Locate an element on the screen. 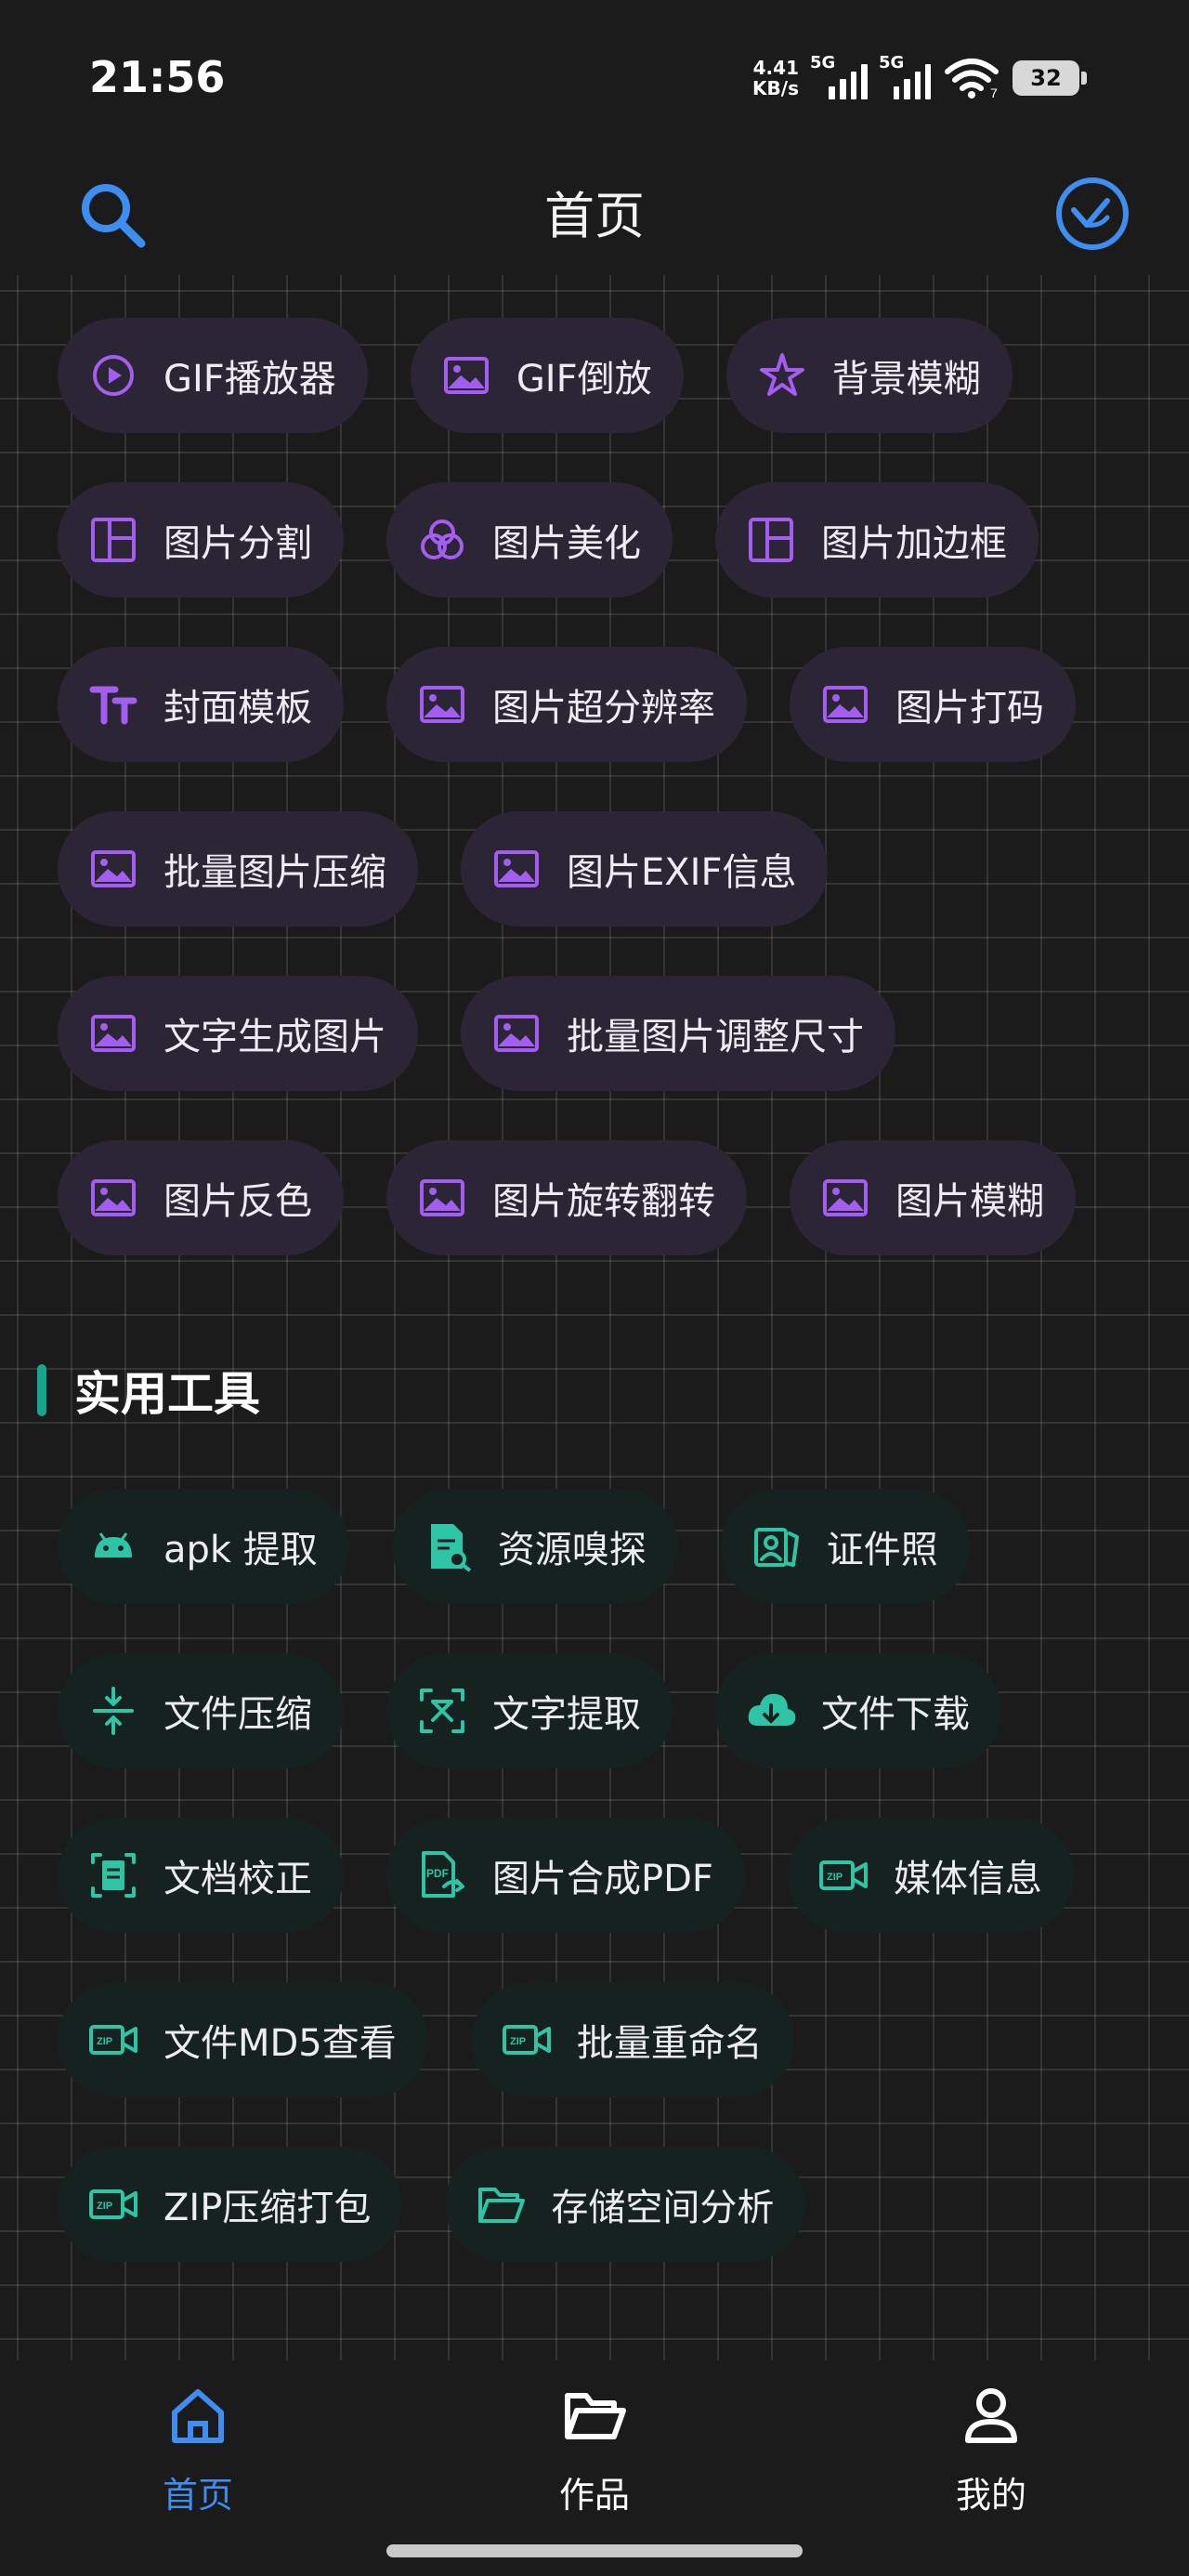 The width and height of the screenshot is (1189, 2576). utility-tool-chip: apk 提取 is located at coordinates (204, 1546).